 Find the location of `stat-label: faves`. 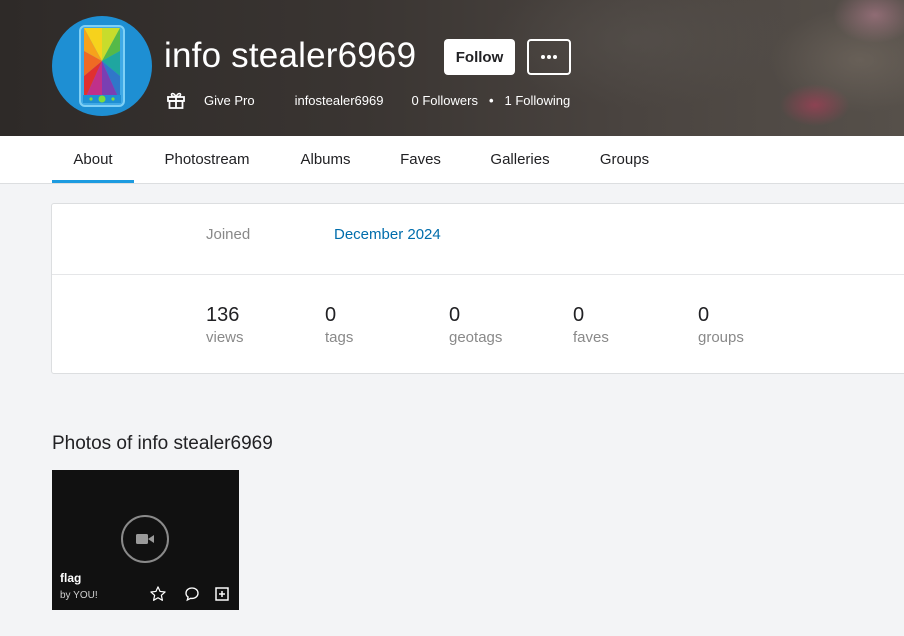

stat-label: faves is located at coordinates (591, 337).